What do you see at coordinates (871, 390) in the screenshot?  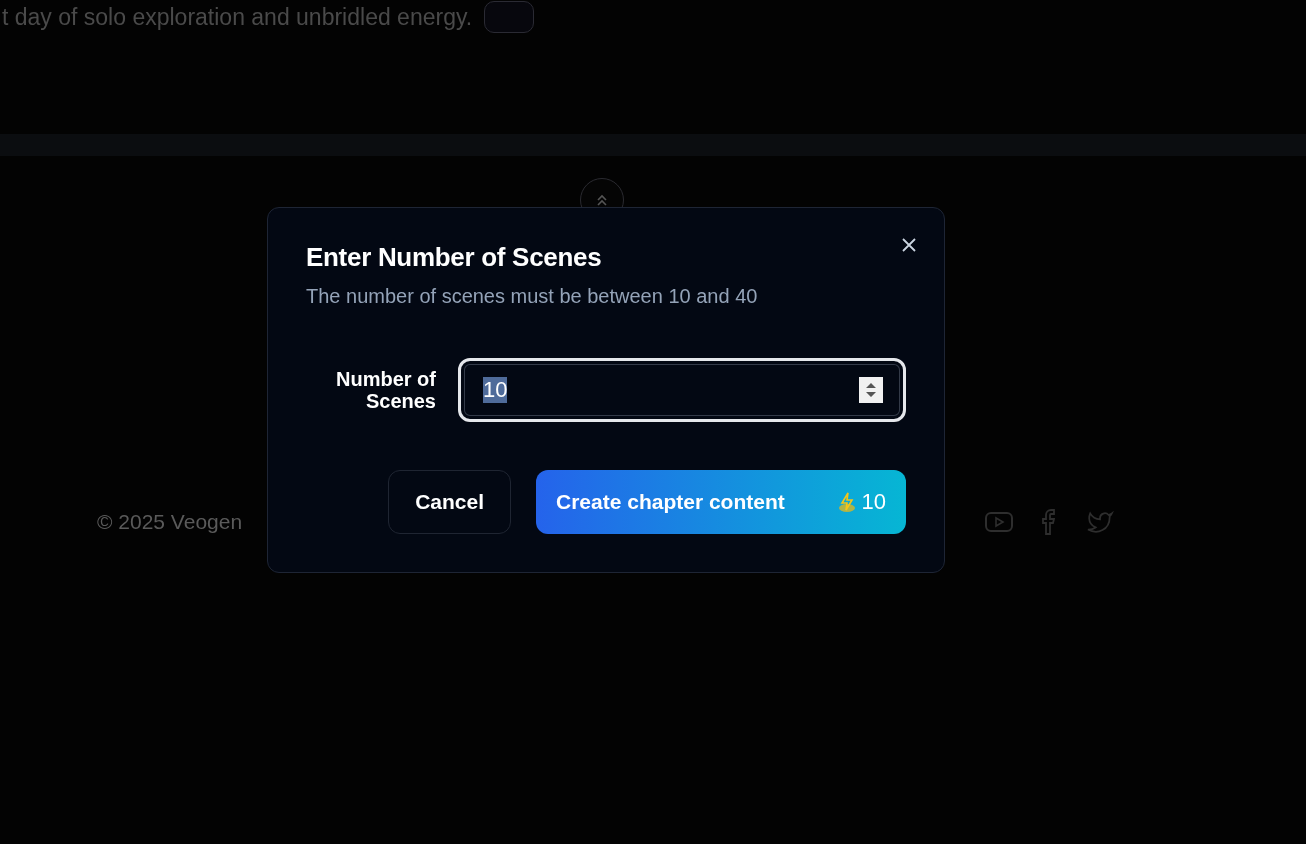 I see `spinner-icon` at bounding box center [871, 390].